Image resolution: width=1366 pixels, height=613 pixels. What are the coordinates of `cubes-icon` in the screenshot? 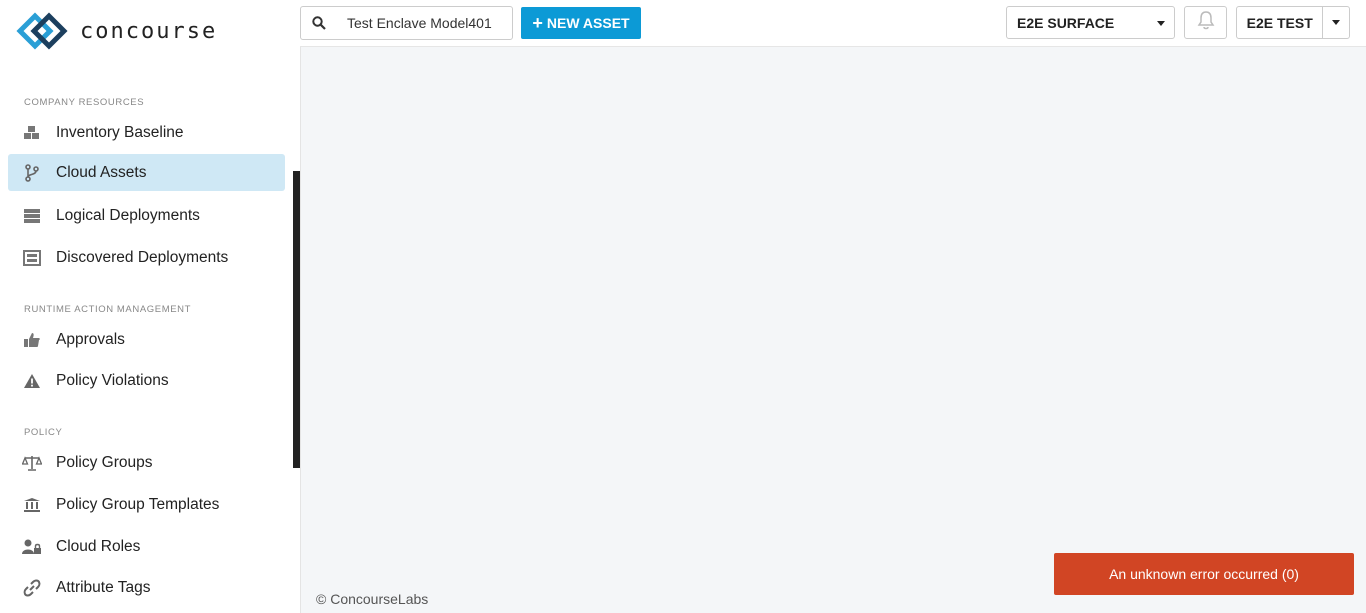 It's located at (32, 133).